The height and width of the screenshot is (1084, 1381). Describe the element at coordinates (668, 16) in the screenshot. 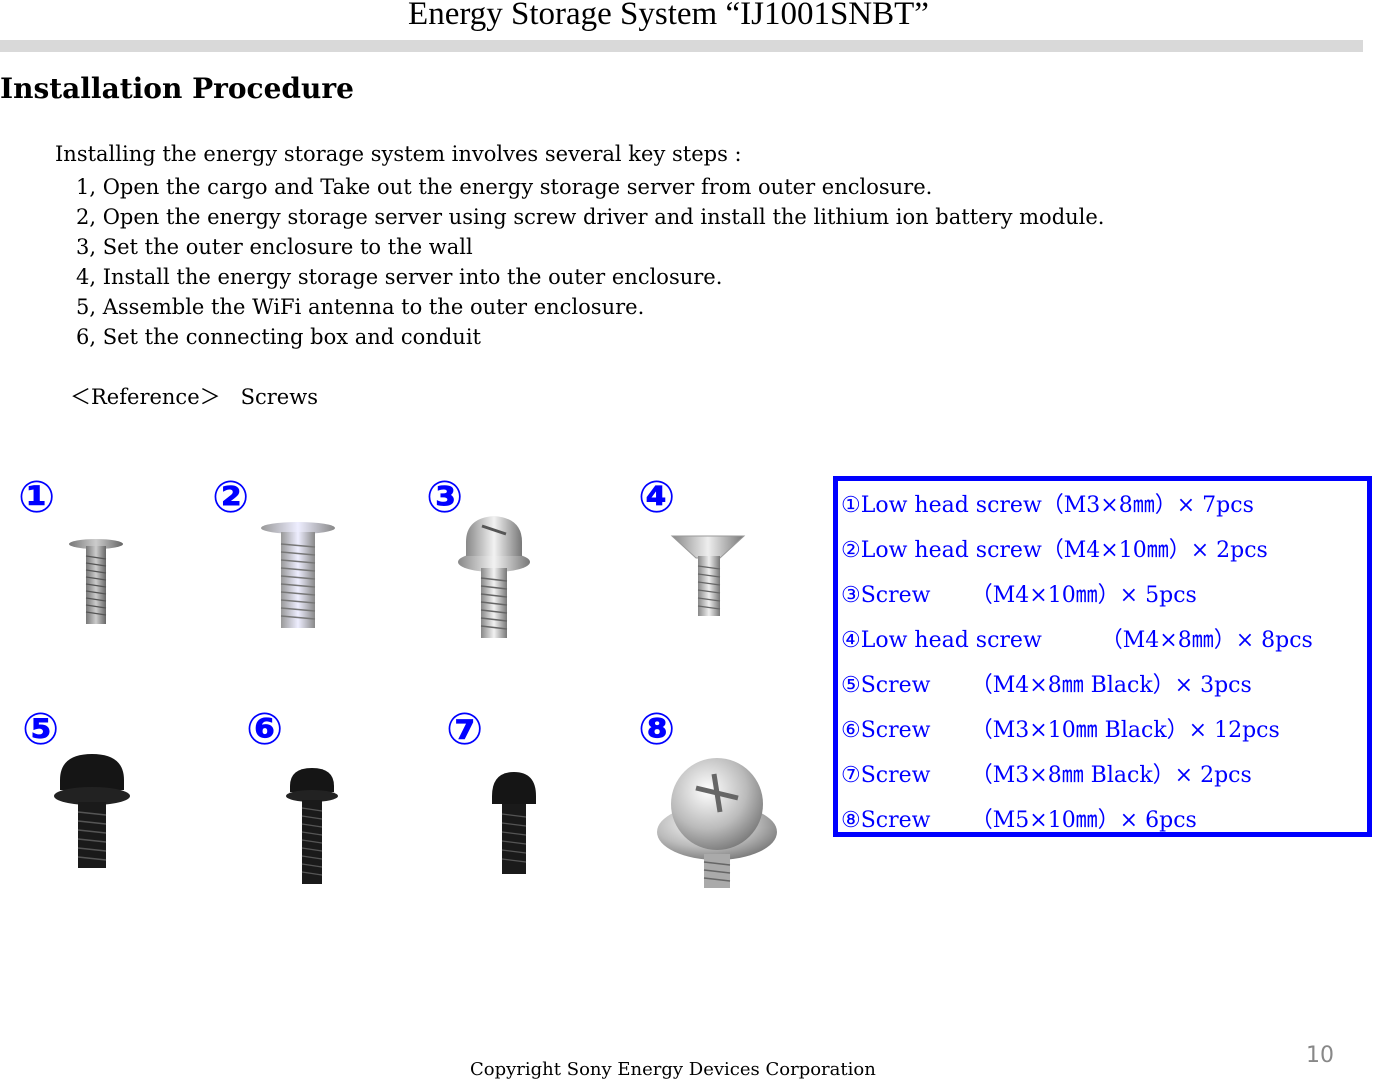

I see `document-title: Energy Storage System “IJ1001SNBT”` at that location.